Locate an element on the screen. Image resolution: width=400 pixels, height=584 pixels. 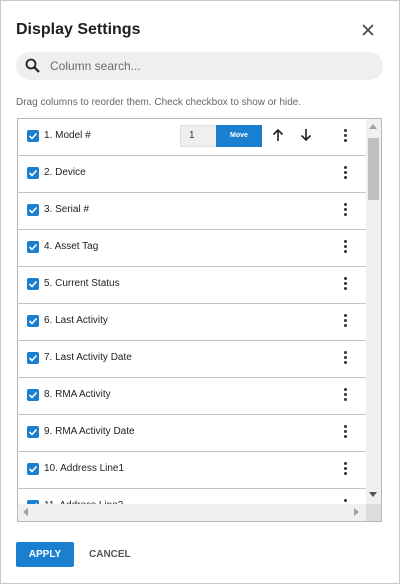
column-label: 4. Asset Tag is located at coordinates (71, 246).